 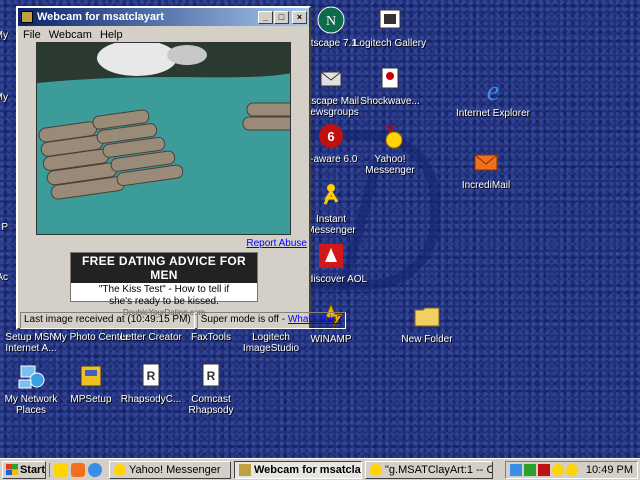 I want to click on system-tray: 10:49 PM, so click(x=571, y=469).